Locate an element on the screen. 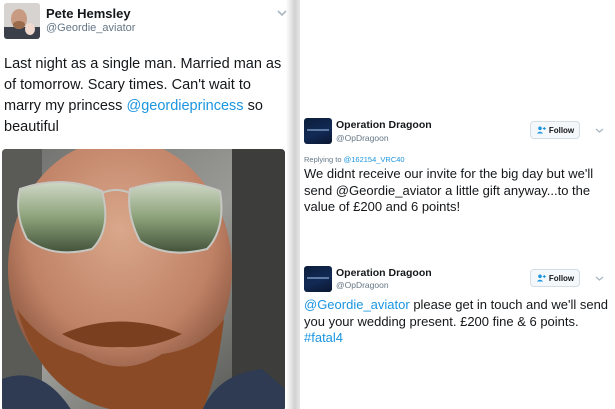 Image resolution: width=615 pixels, height=409 pixels. mention-link: @geordieprincess is located at coordinates (184, 106).